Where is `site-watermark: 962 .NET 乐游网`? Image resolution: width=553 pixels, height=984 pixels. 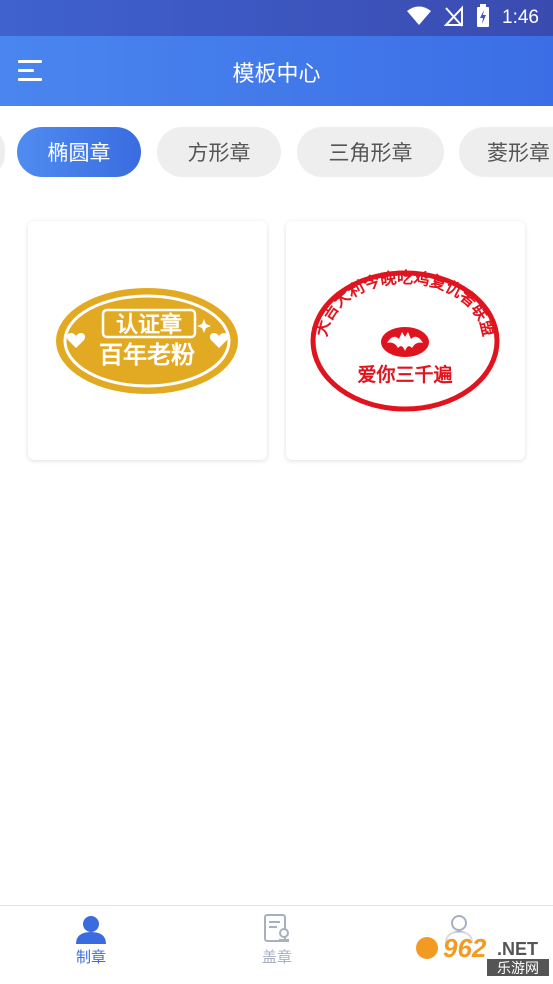
site-watermark: 962 .NET 乐游网 is located at coordinates (481, 954).